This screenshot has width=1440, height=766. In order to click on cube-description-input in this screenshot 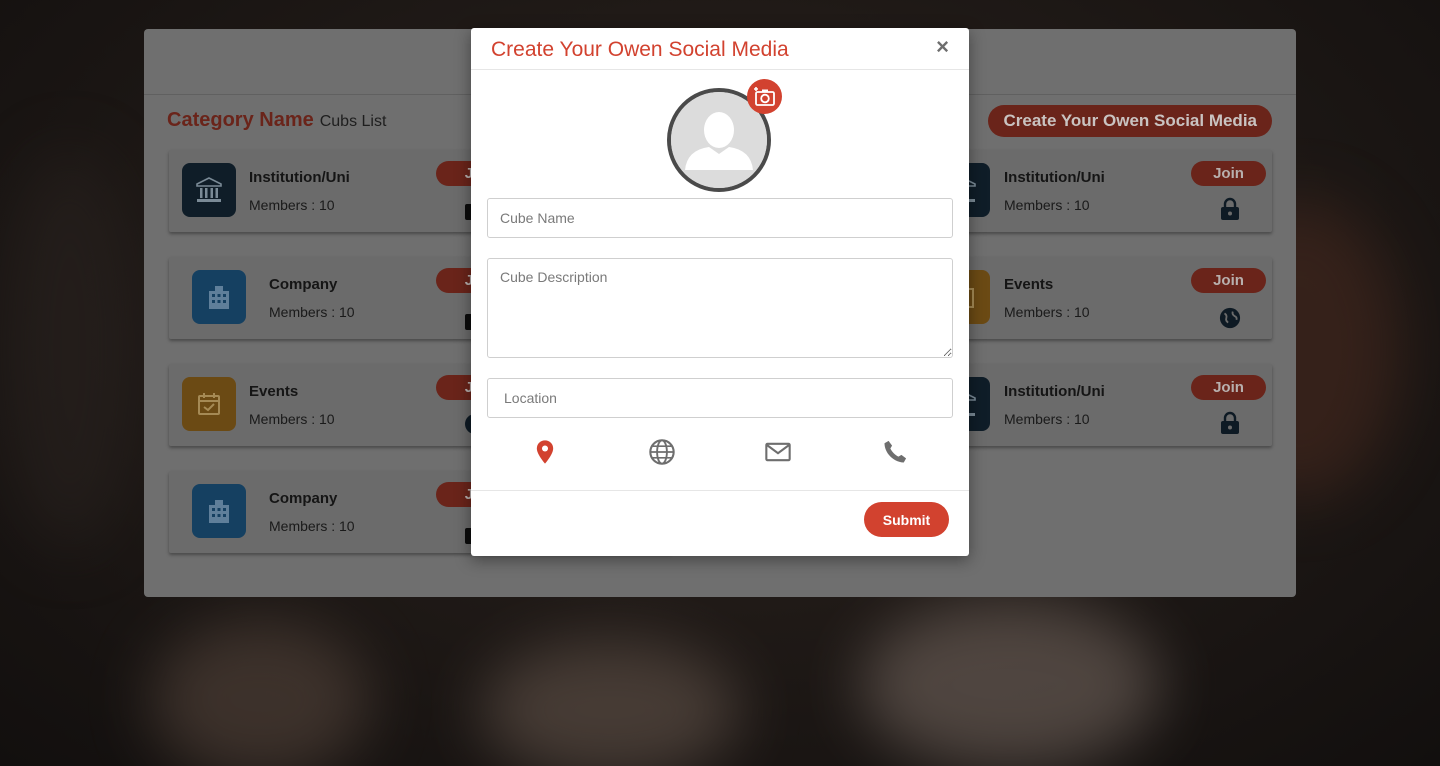, I will do `click(720, 308)`.